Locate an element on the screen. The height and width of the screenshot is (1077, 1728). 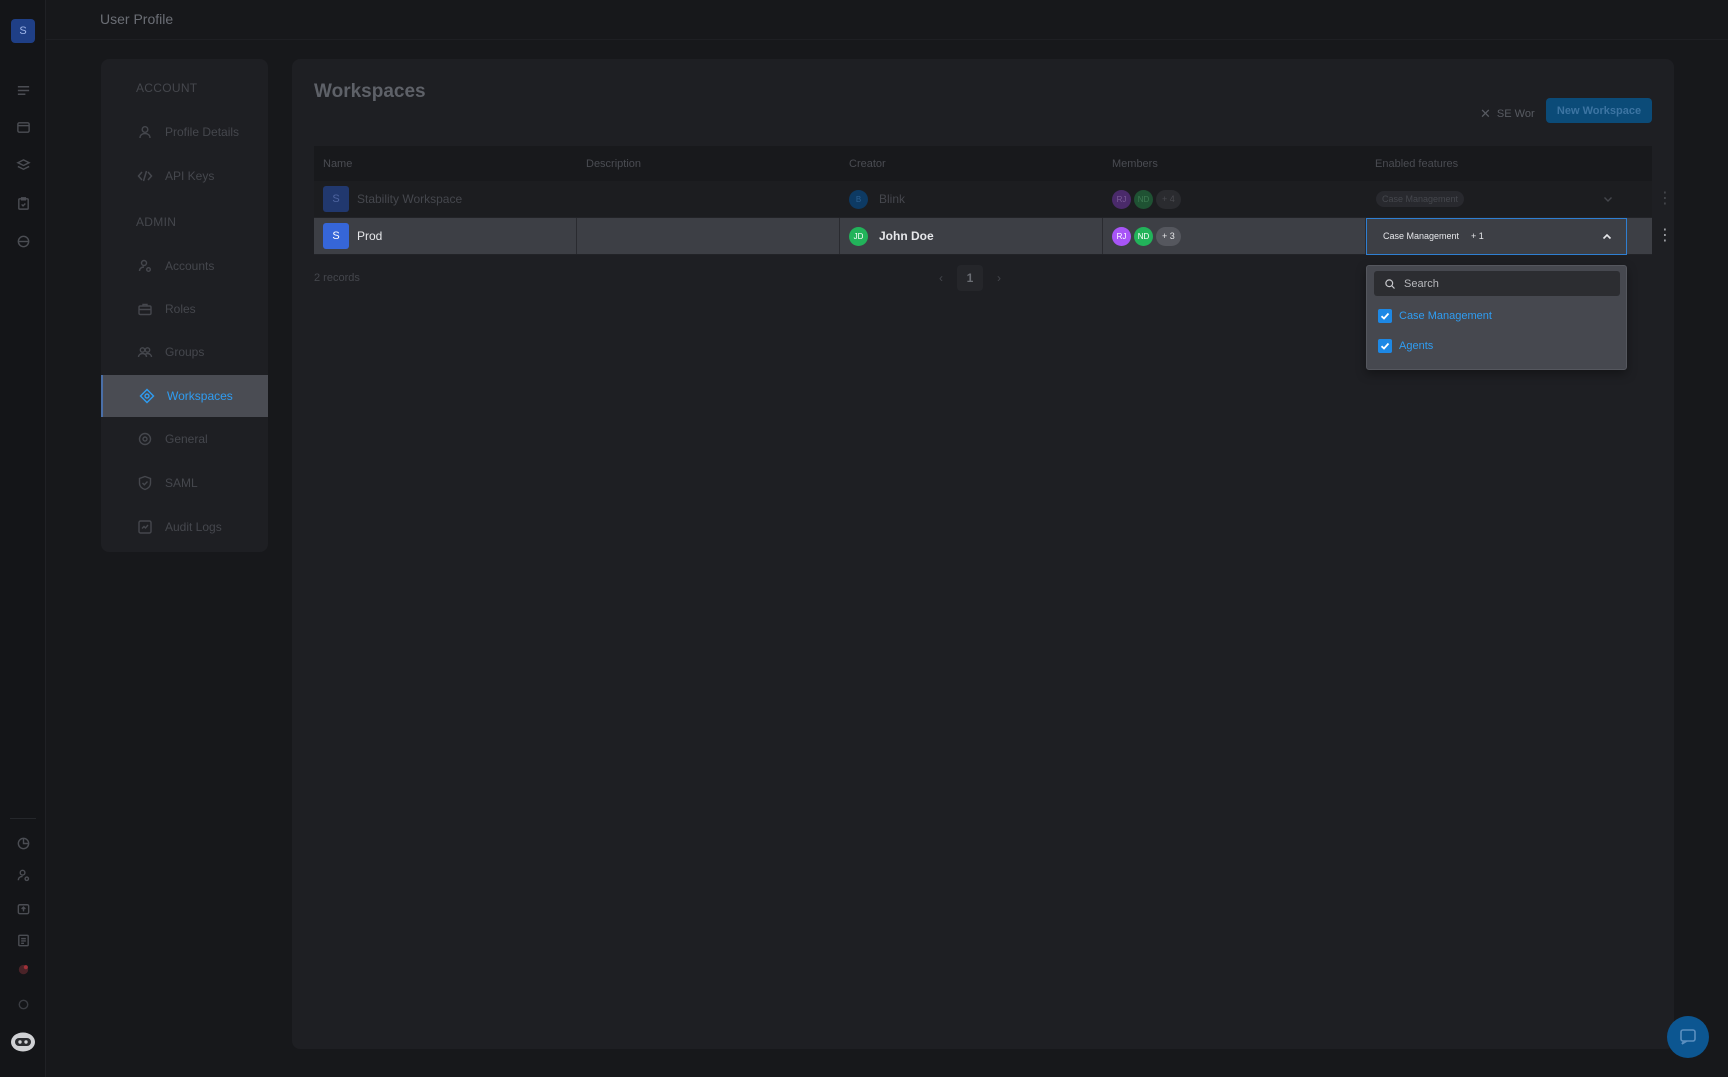
dropdown-option-agents: Agents is located at coordinates (1405, 346).